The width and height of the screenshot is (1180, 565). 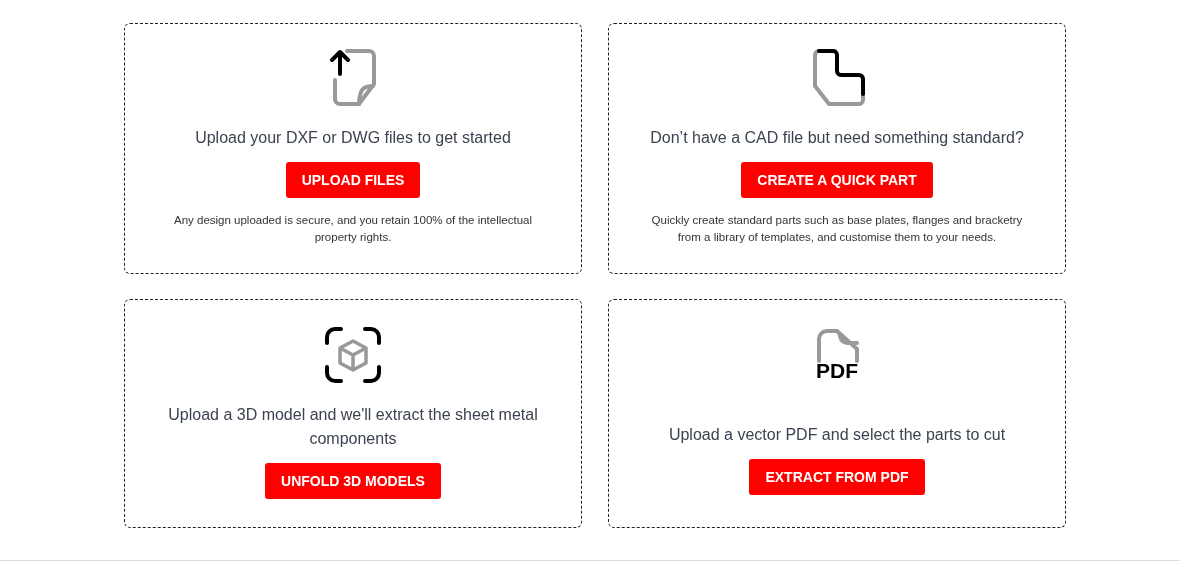 What do you see at coordinates (353, 179) in the screenshot?
I see `action-button: UPLOAD FILES` at bounding box center [353, 179].